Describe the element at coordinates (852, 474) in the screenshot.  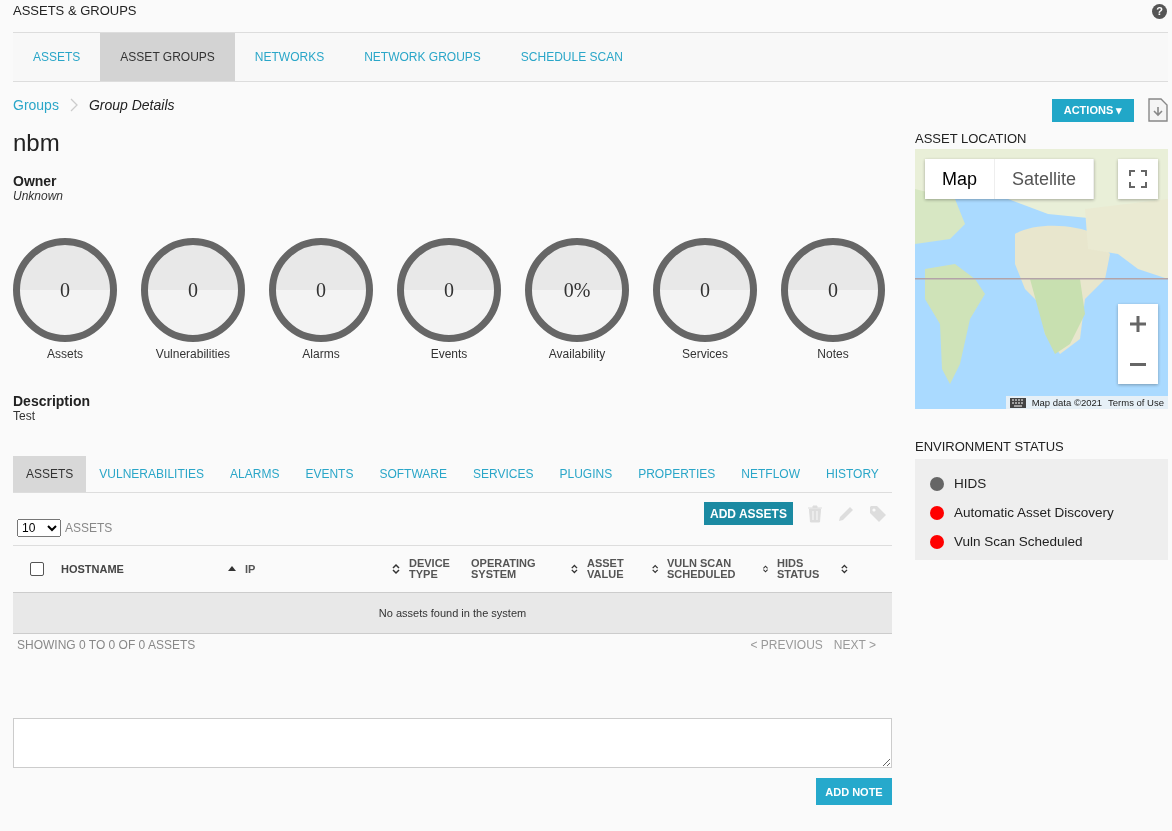
I see `detail-tab: HISTORY` at that location.